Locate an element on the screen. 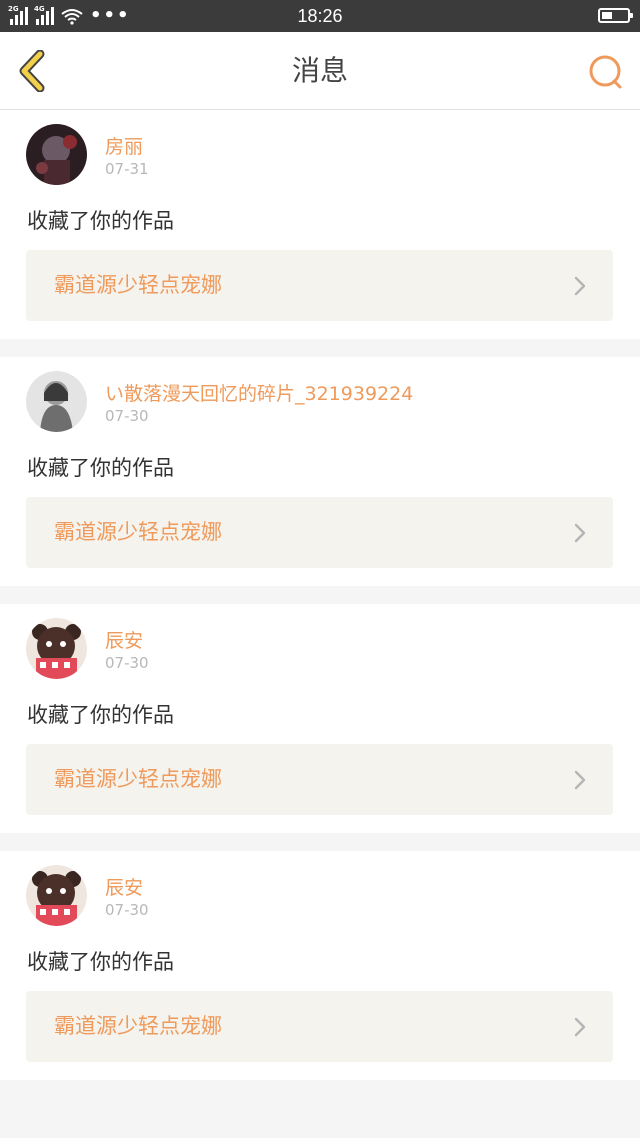  battery-level is located at coordinates (607, 15).